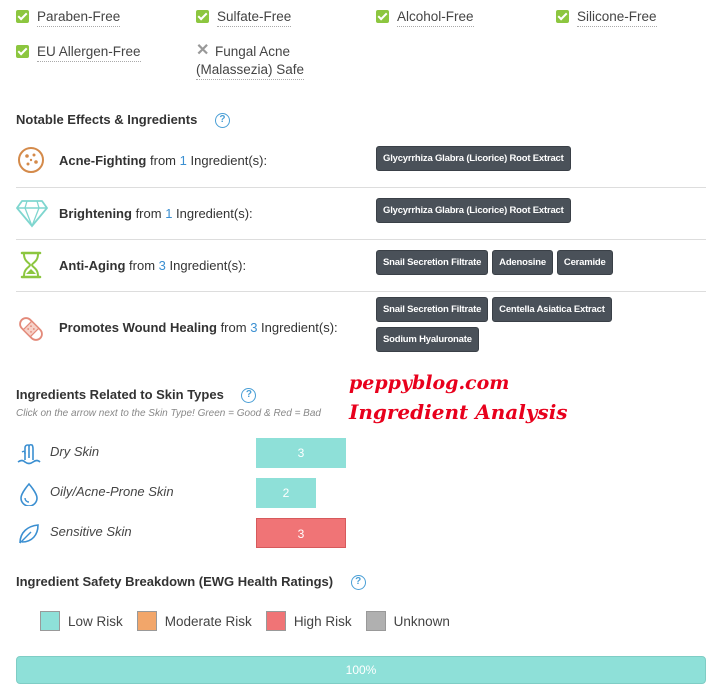 This screenshot has height=695, width=715. What do you see at coordinates (95, 621) in the screenshot?
I see `legend-label: Low Risk` at bounding box center [95, 621].